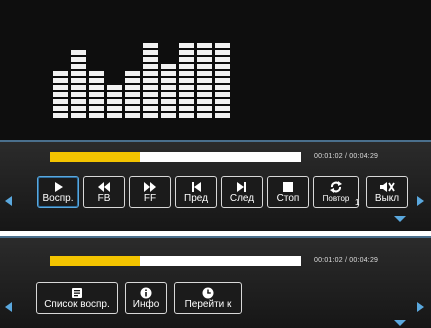 The height and width of the screenshot is (328, 431). What do you see at coordinates (58, 198) in the screenshot?
I see `play-label: Воспр.` at bounding box center [58, 198].